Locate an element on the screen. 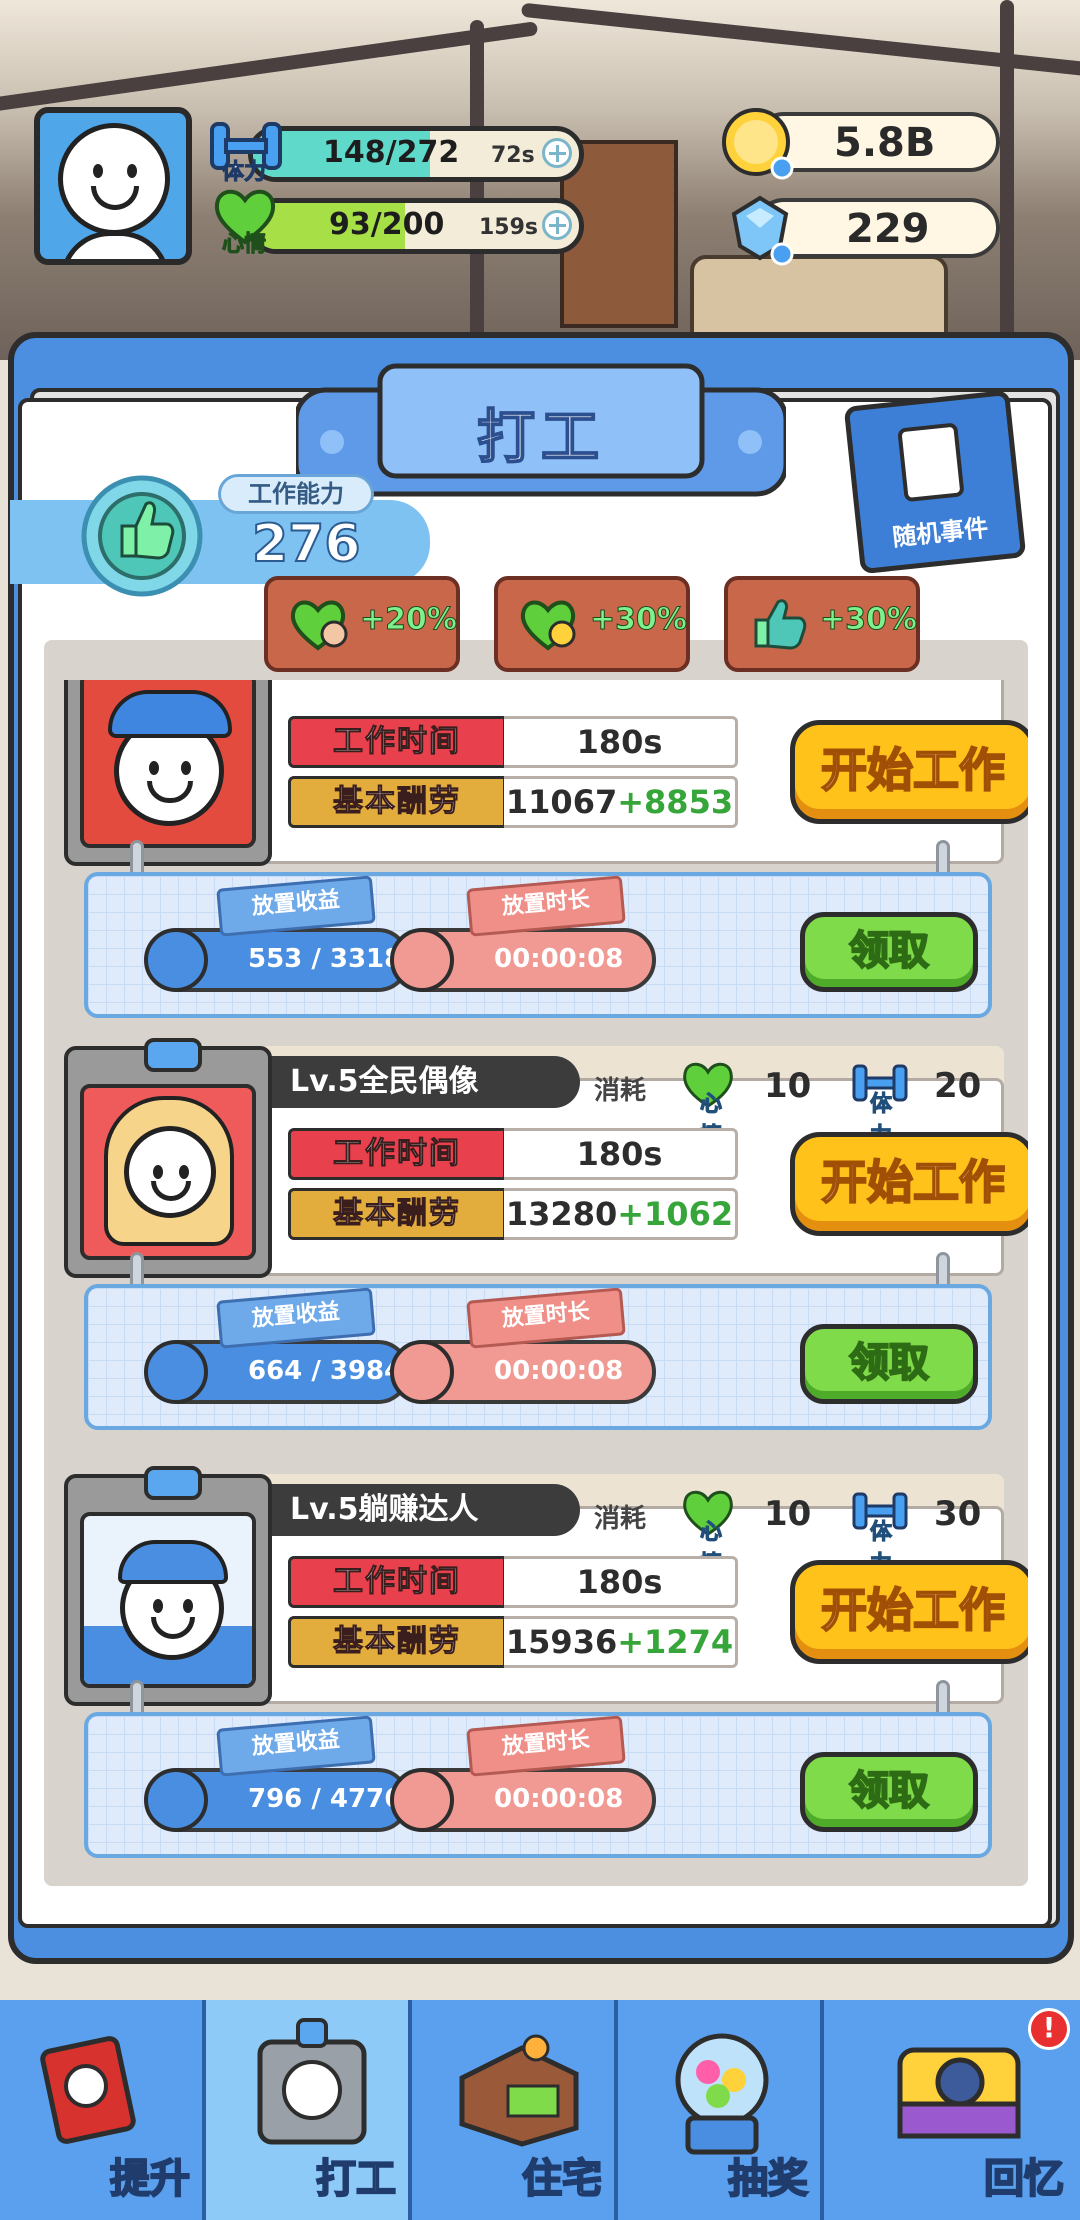  bottom-nav: 提升 打工 住宅 抽奖 回忆 is located at coordinates (540, 2110).